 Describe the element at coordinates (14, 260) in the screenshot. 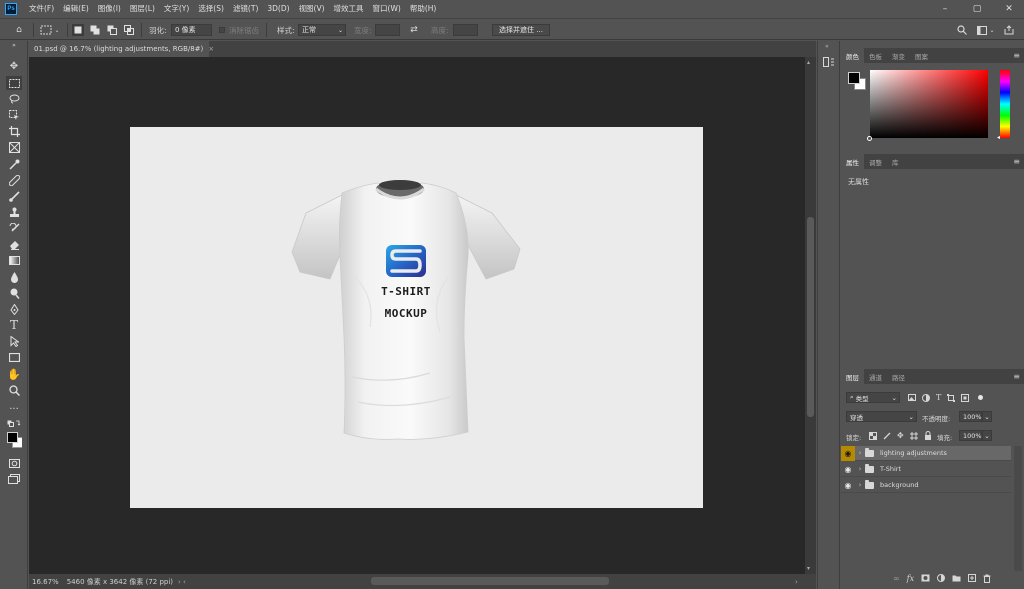

I see `gradient-tool-icon` at that location.